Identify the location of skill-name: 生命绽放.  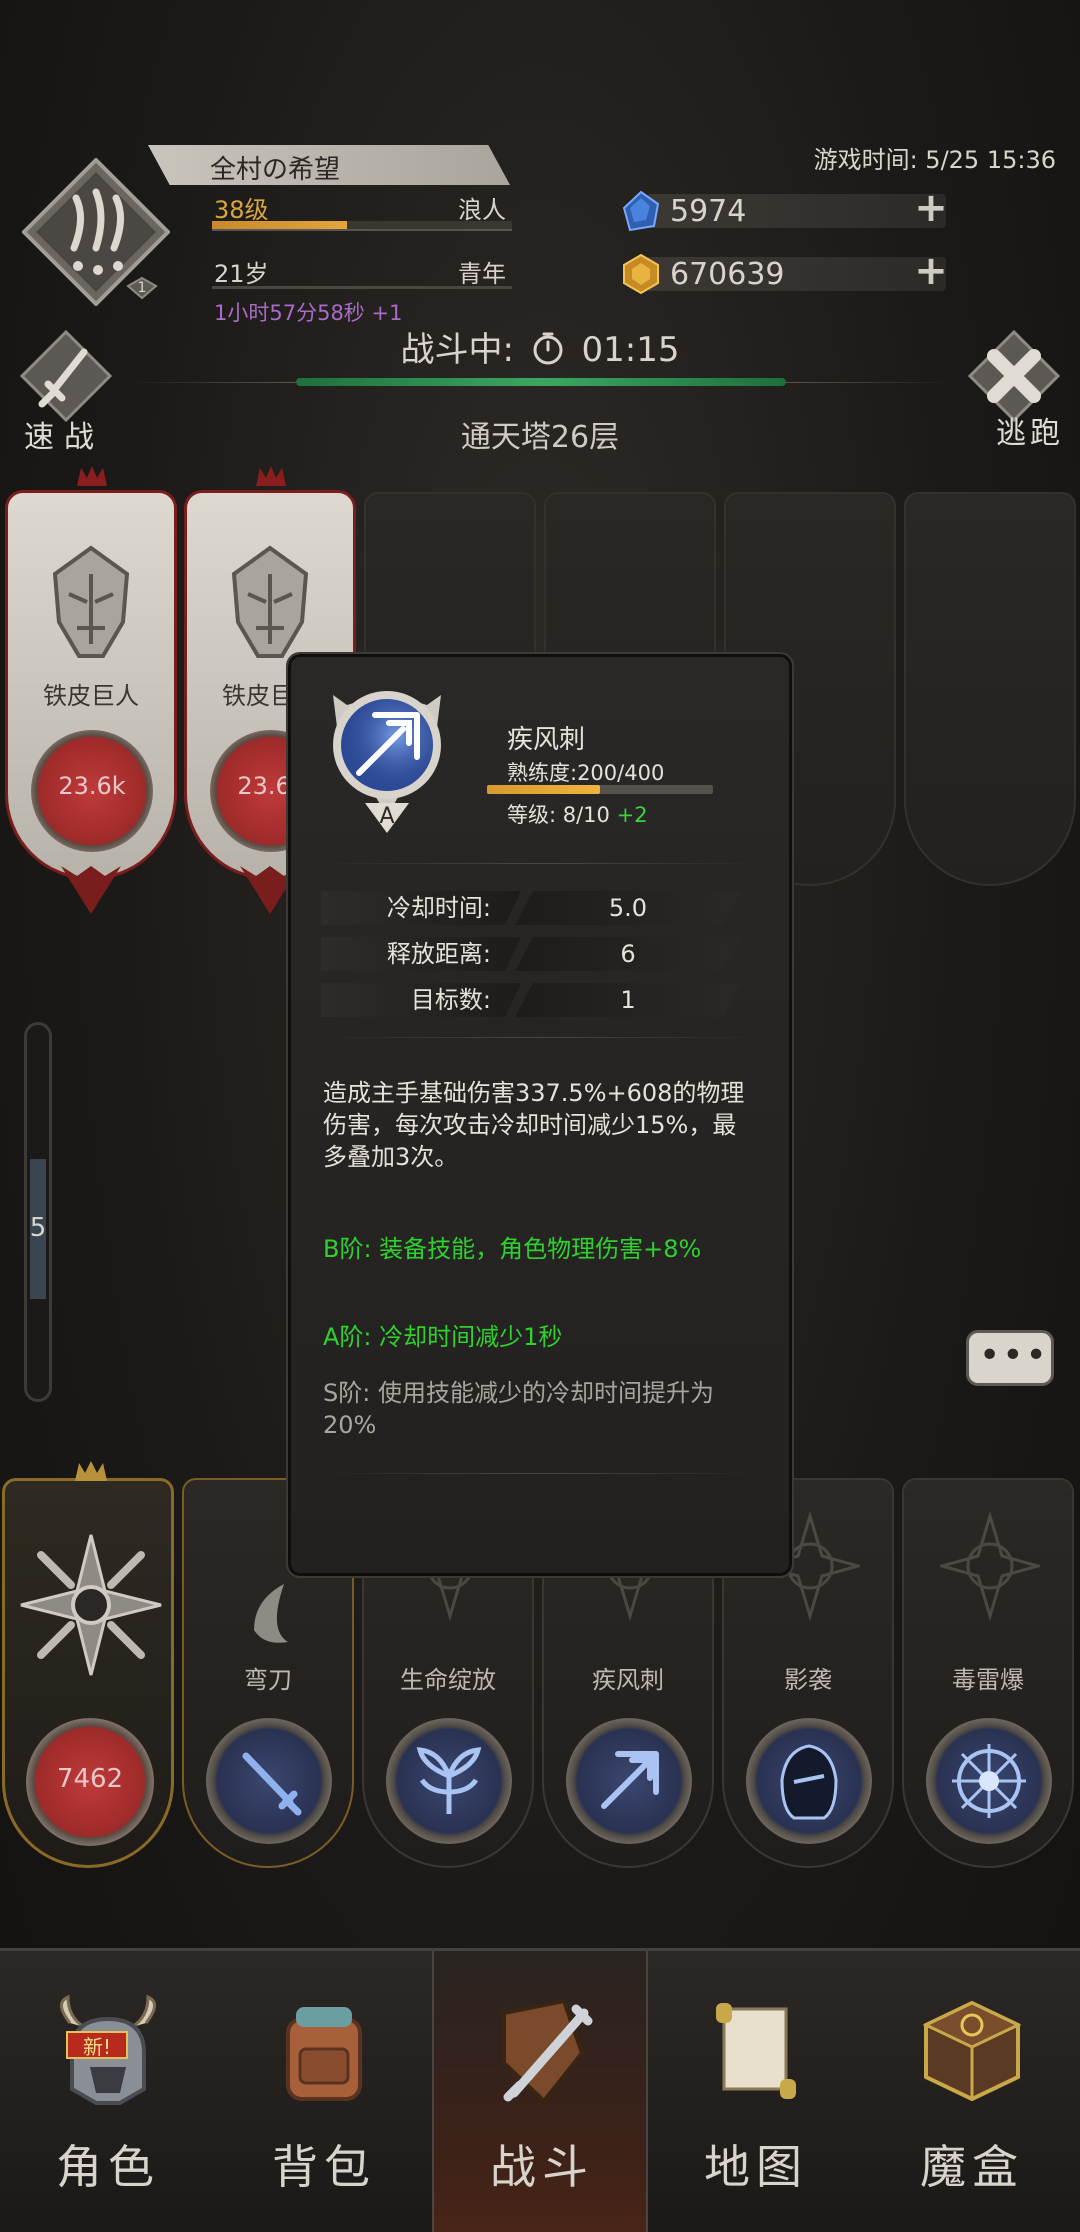
(448, 1680).